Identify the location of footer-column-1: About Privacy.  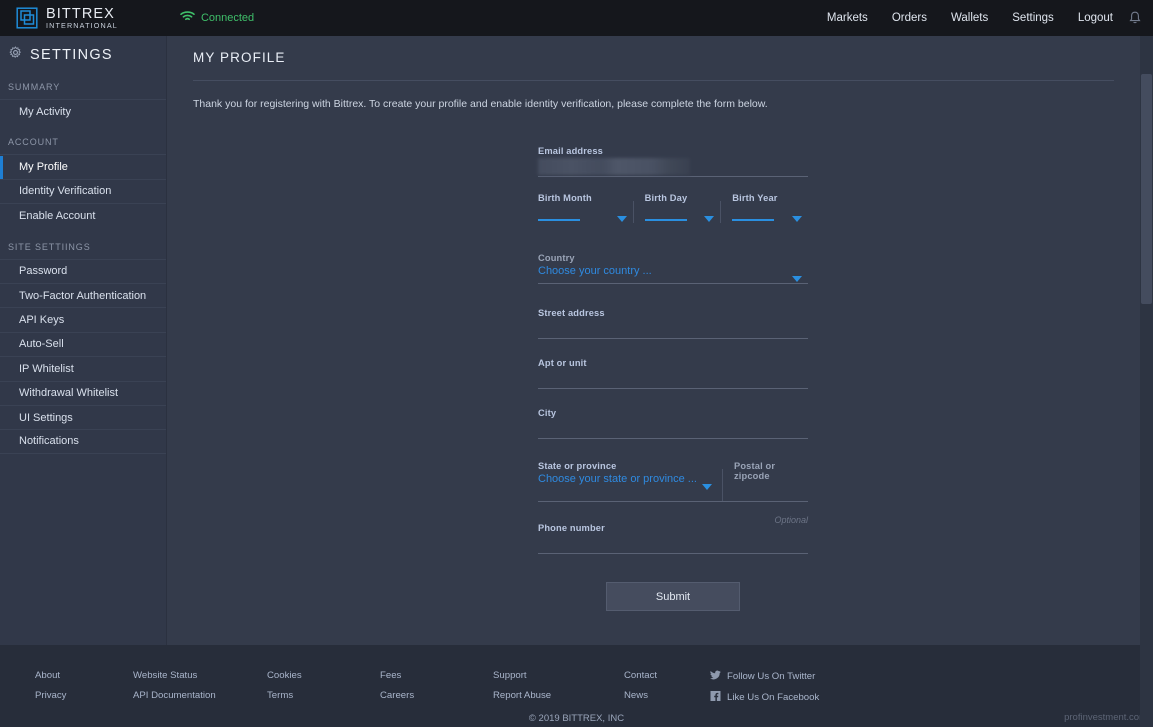
(84, 691).